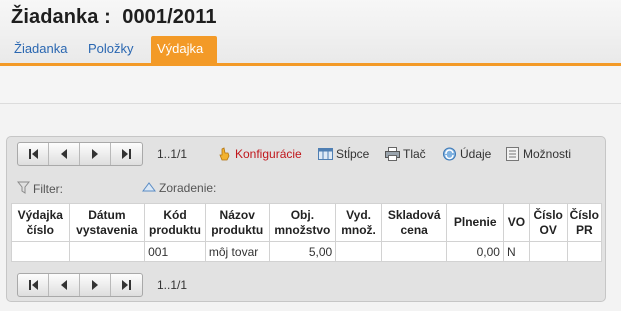 The image size is (621, 311). Describe the element at coordinates (392, 154) in the screenshot. I see `printer-icon` at that location.